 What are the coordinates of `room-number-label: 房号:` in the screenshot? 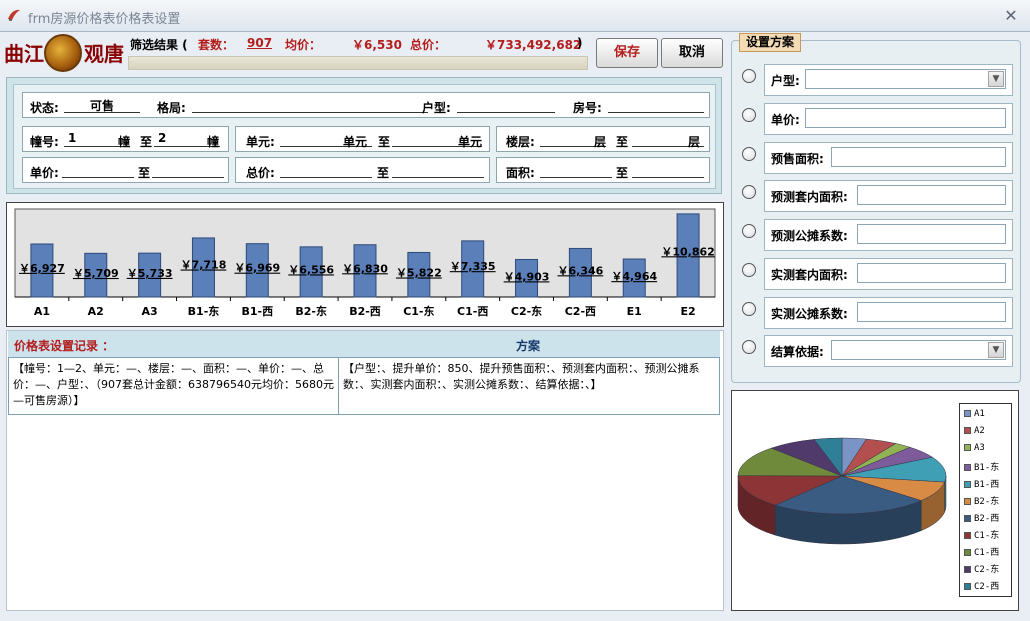 It's located at (587, 108).